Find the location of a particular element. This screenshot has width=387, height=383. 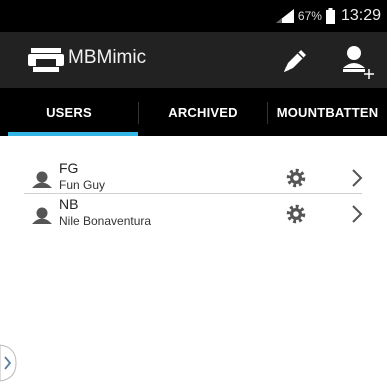

battery-percent: 67% is located at coordinates (309, 16).